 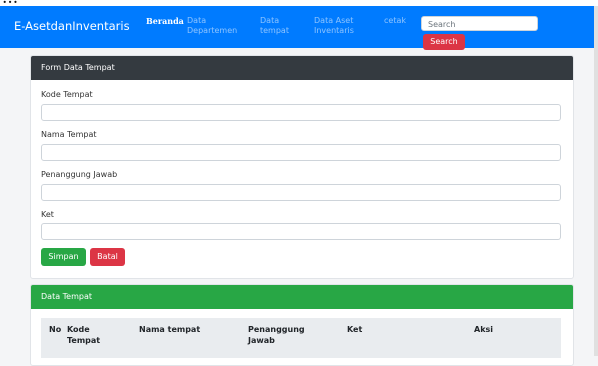 What do you see at coordinates (84, 335) in the screenshot?
I see `column-header-kode-tempat: Kode Tempat` at bounding box center [84, 335].